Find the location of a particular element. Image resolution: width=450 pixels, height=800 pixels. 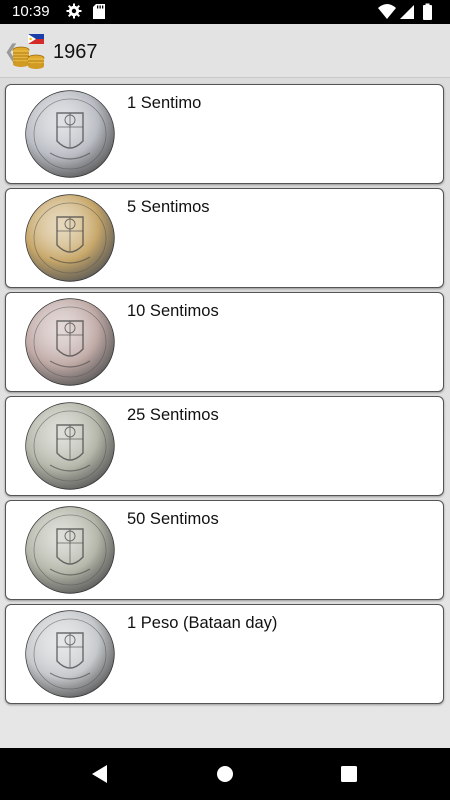

nav-back-icon is located at coordinates (99, 774).